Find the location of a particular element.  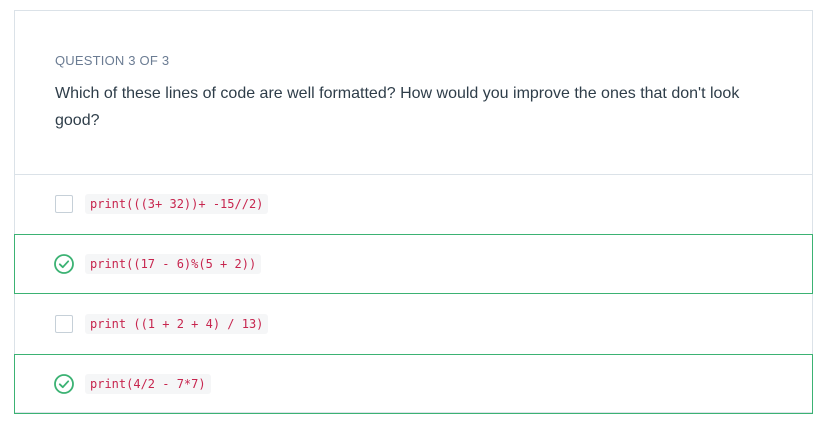

answer-option-4: print(4/2 - 7*7) is located at coordinates (413, 384).